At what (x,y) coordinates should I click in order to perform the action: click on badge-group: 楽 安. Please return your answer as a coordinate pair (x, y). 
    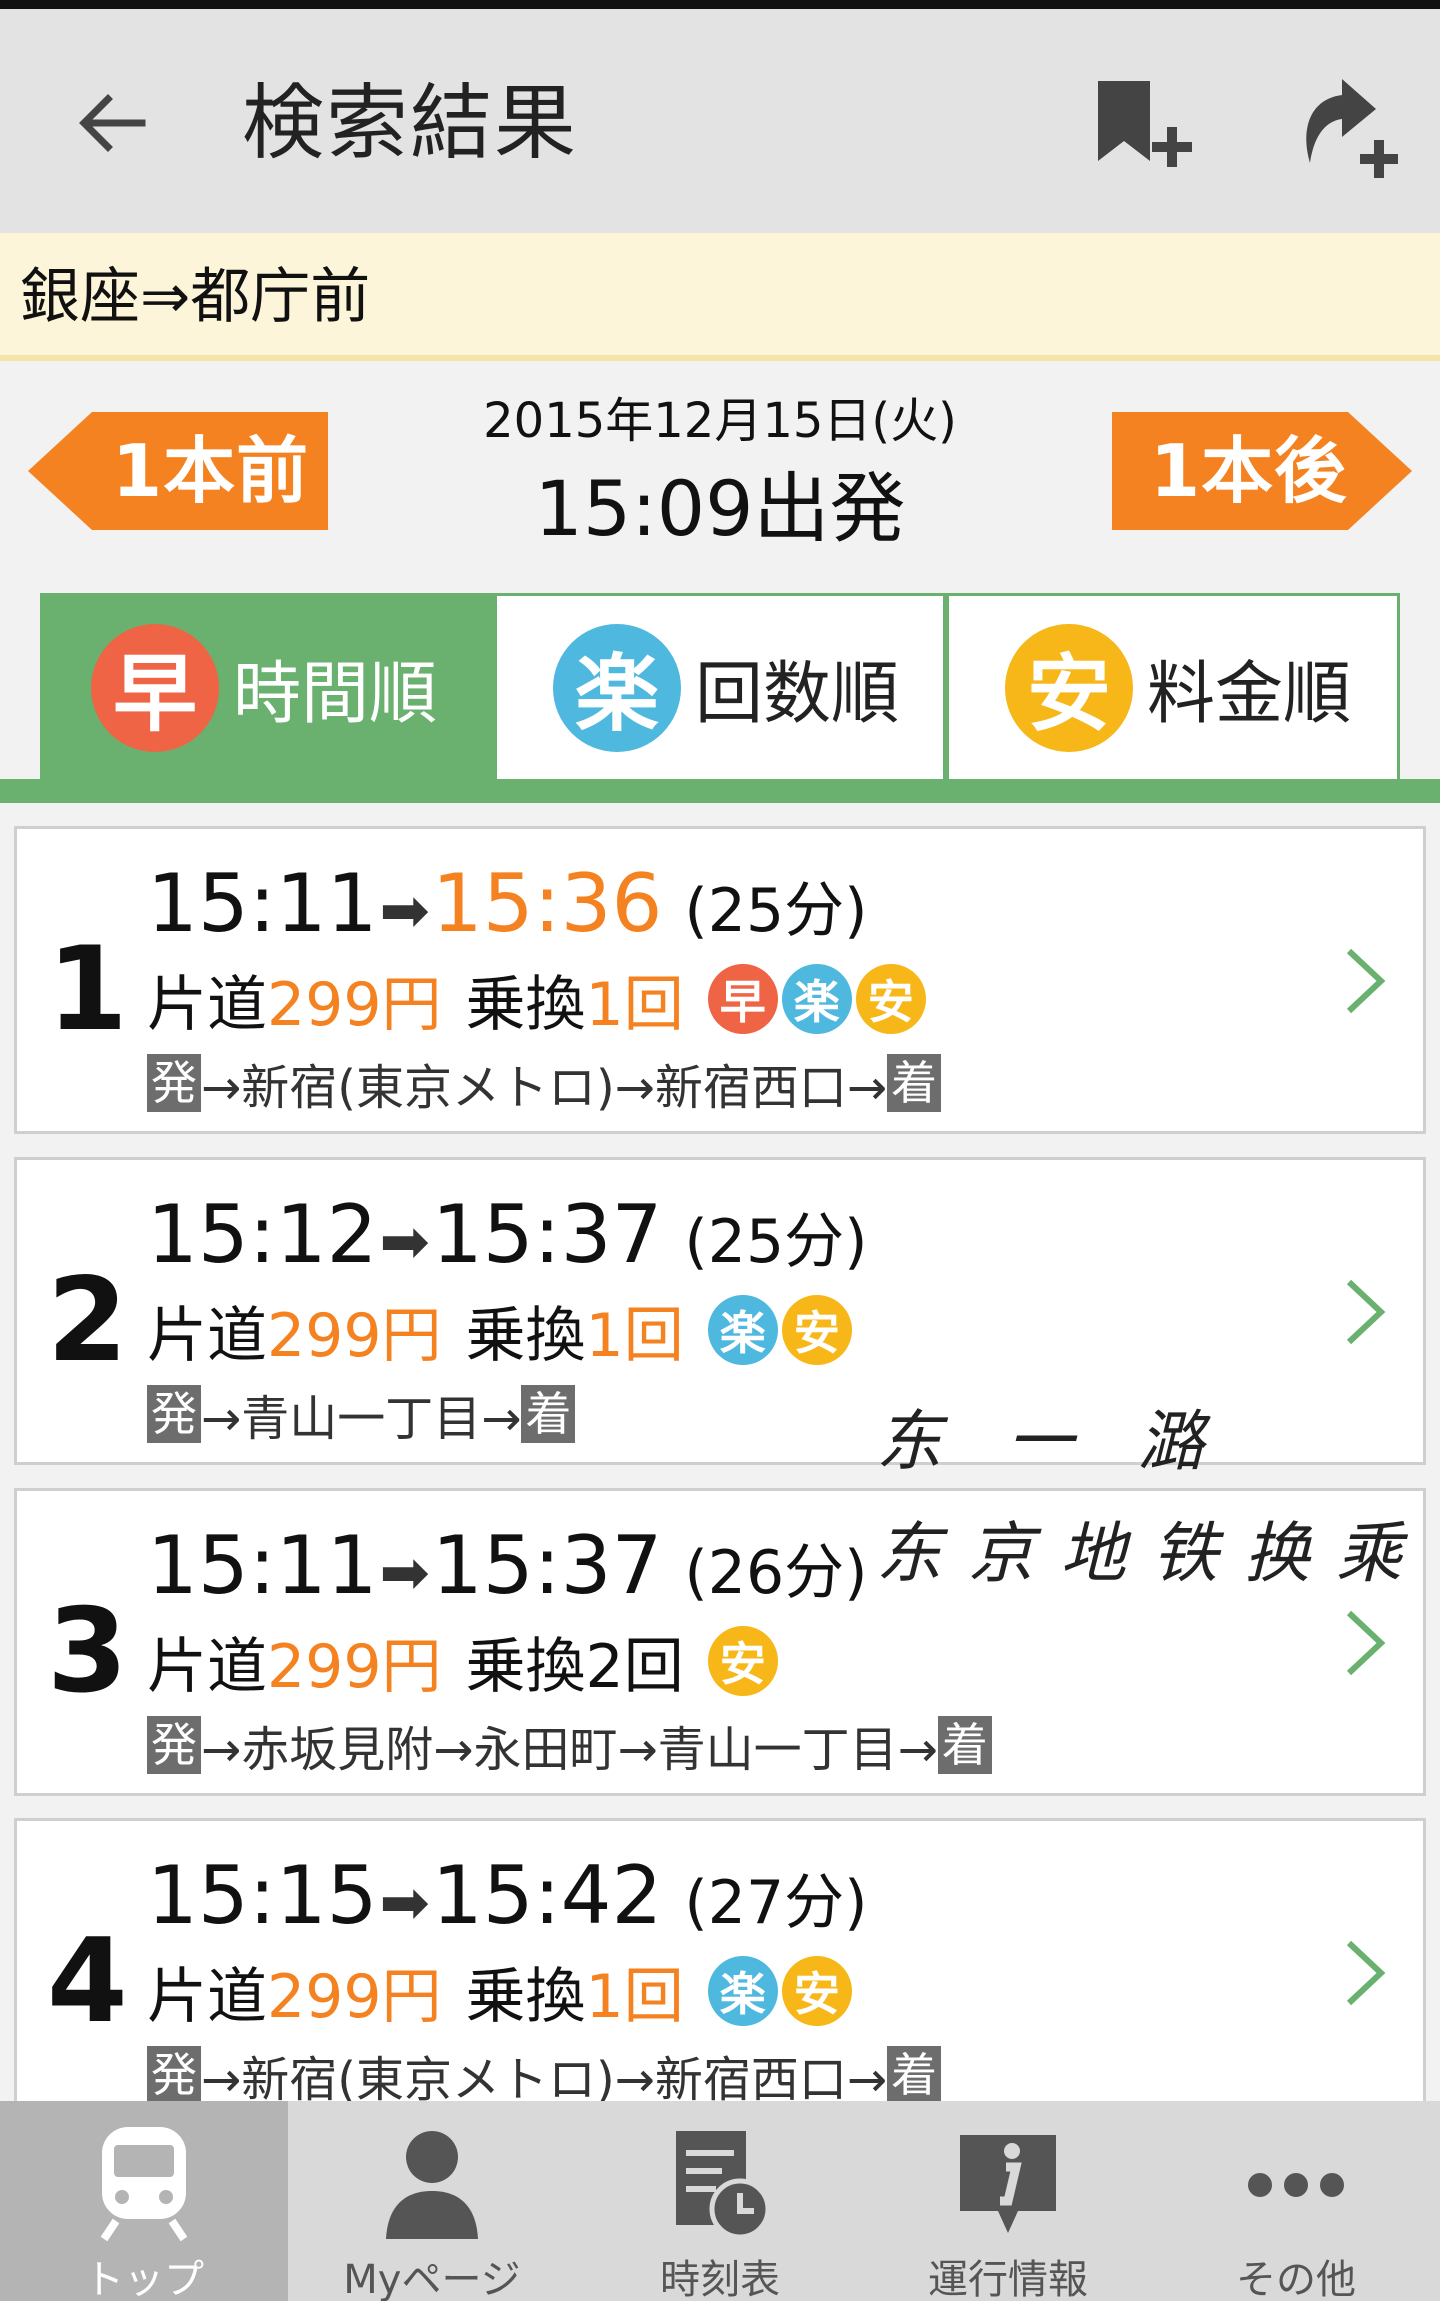
    Looking at the image, I should click on (781, 1991).